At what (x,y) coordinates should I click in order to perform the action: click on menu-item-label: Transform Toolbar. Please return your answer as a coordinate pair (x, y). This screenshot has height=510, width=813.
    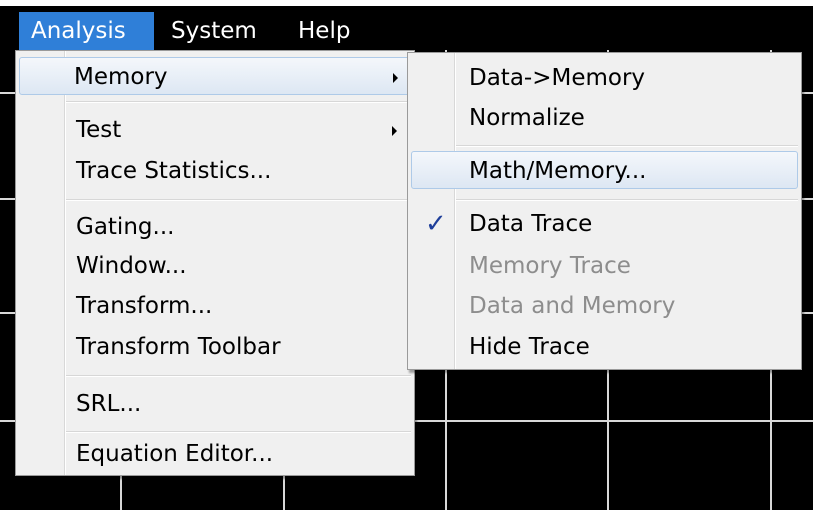
    Looking at the image, I should click on (178, 347).